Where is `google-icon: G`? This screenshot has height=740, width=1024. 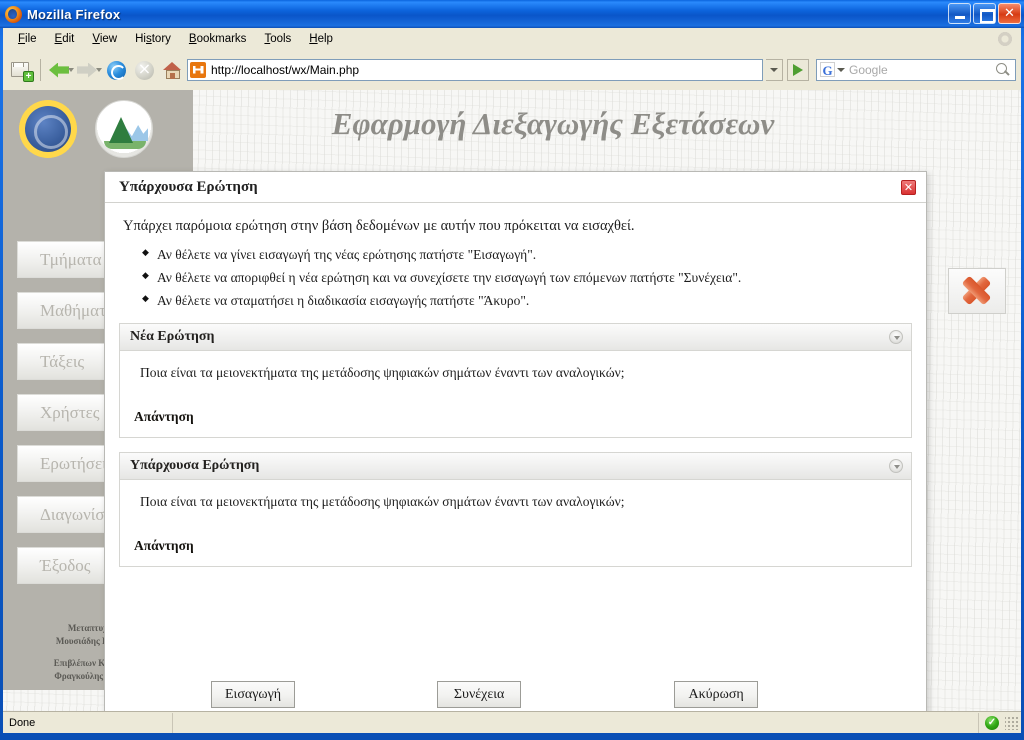
google-icon: G is located at coordinates (827, 70).